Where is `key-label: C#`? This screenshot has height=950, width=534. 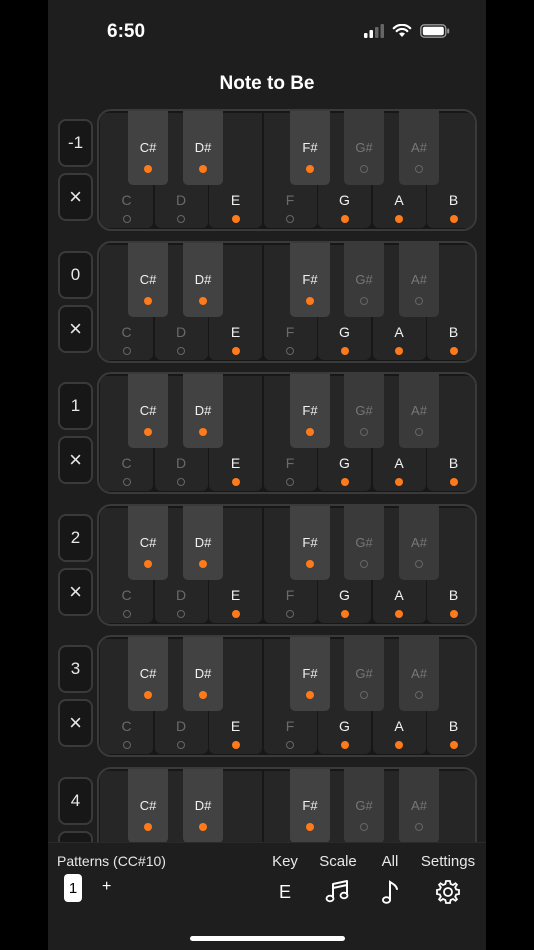
key-label: C# is located at coordinates (148, 673).